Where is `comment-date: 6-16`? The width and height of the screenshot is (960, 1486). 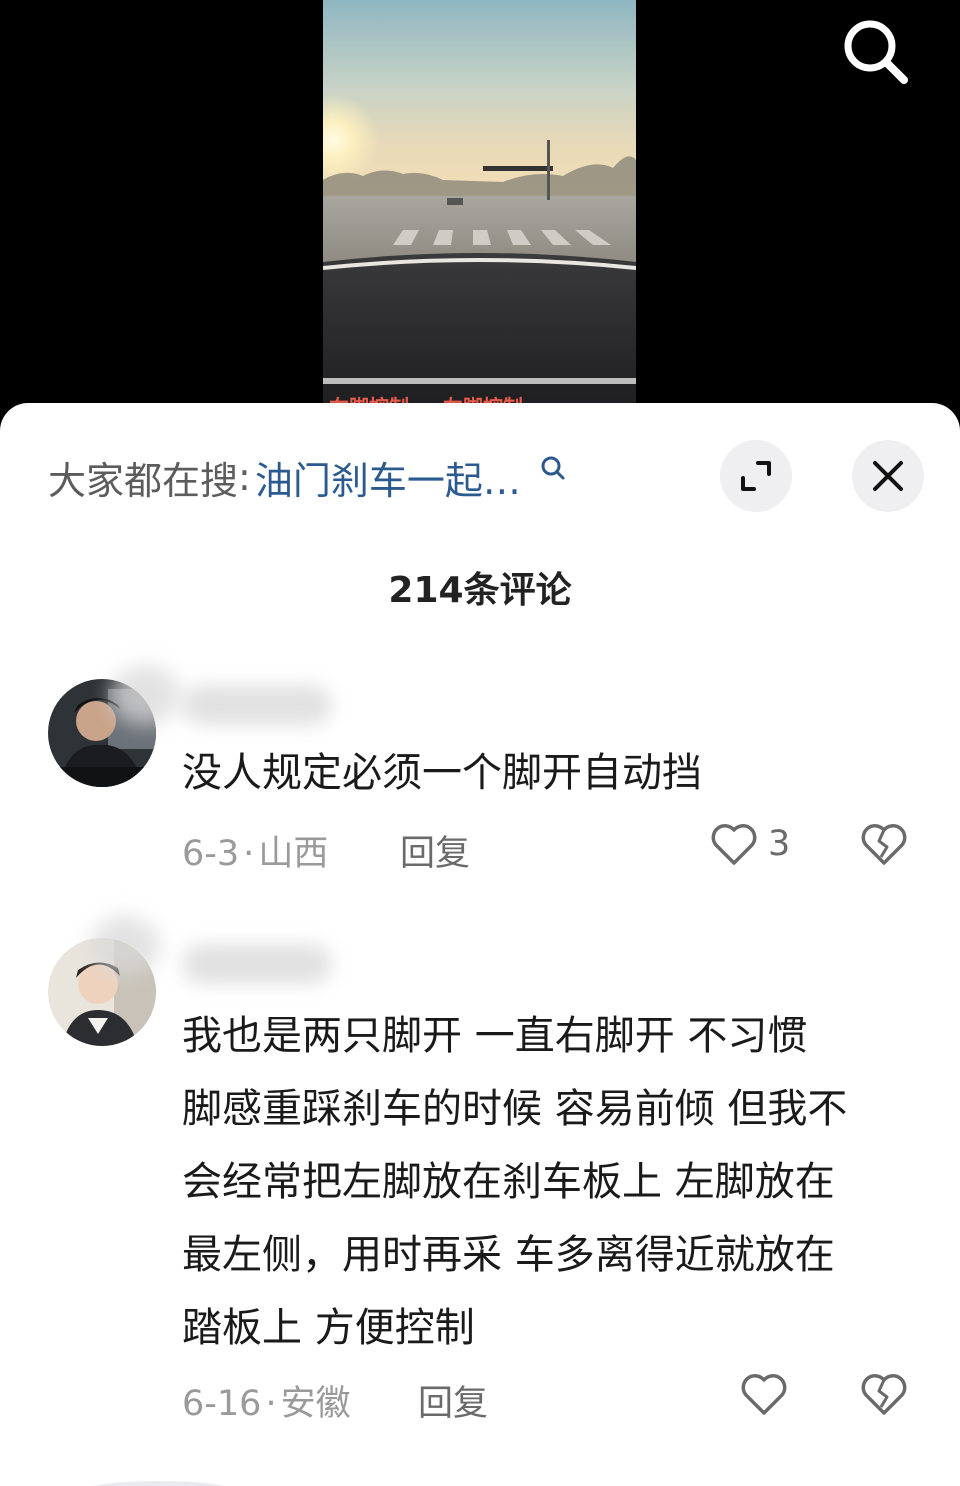 comment-date: 6-16 is located at coordinates (222, 1404).